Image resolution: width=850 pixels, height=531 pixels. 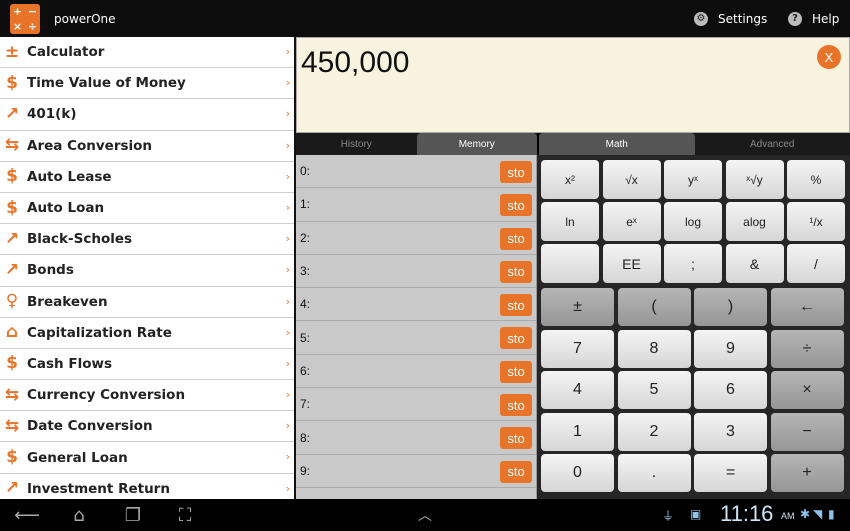 What do you see at coordinates (730, 473) in the screenshot?
I see `key-equals: =` at bounding box center [730, 473].